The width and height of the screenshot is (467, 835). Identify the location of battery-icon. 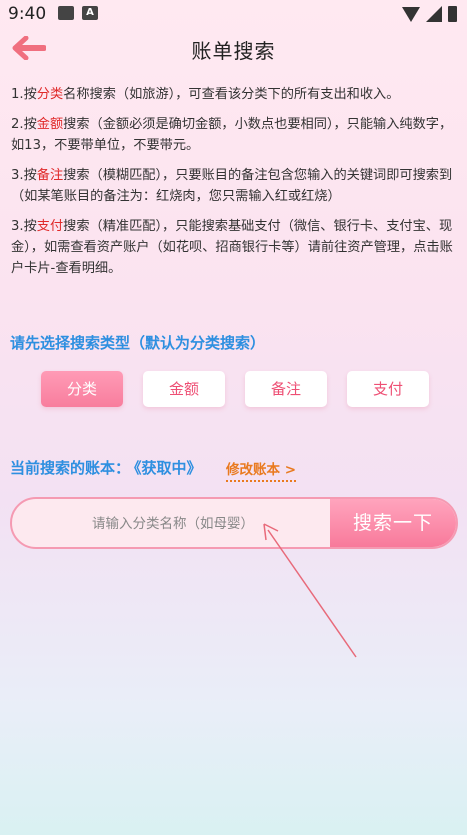
(452, 14).